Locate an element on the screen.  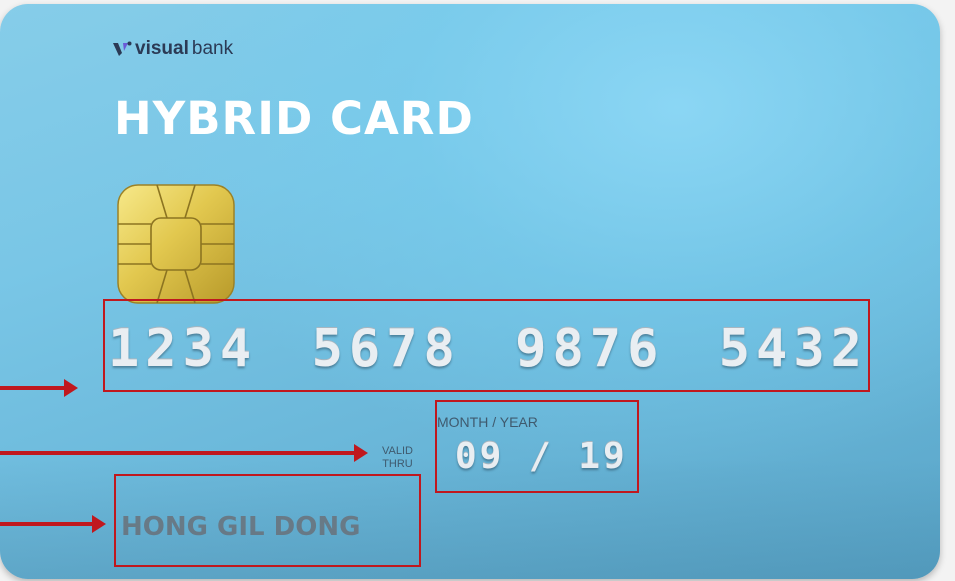
valid-label-line1: VALID is located at coordinates (397, 451).